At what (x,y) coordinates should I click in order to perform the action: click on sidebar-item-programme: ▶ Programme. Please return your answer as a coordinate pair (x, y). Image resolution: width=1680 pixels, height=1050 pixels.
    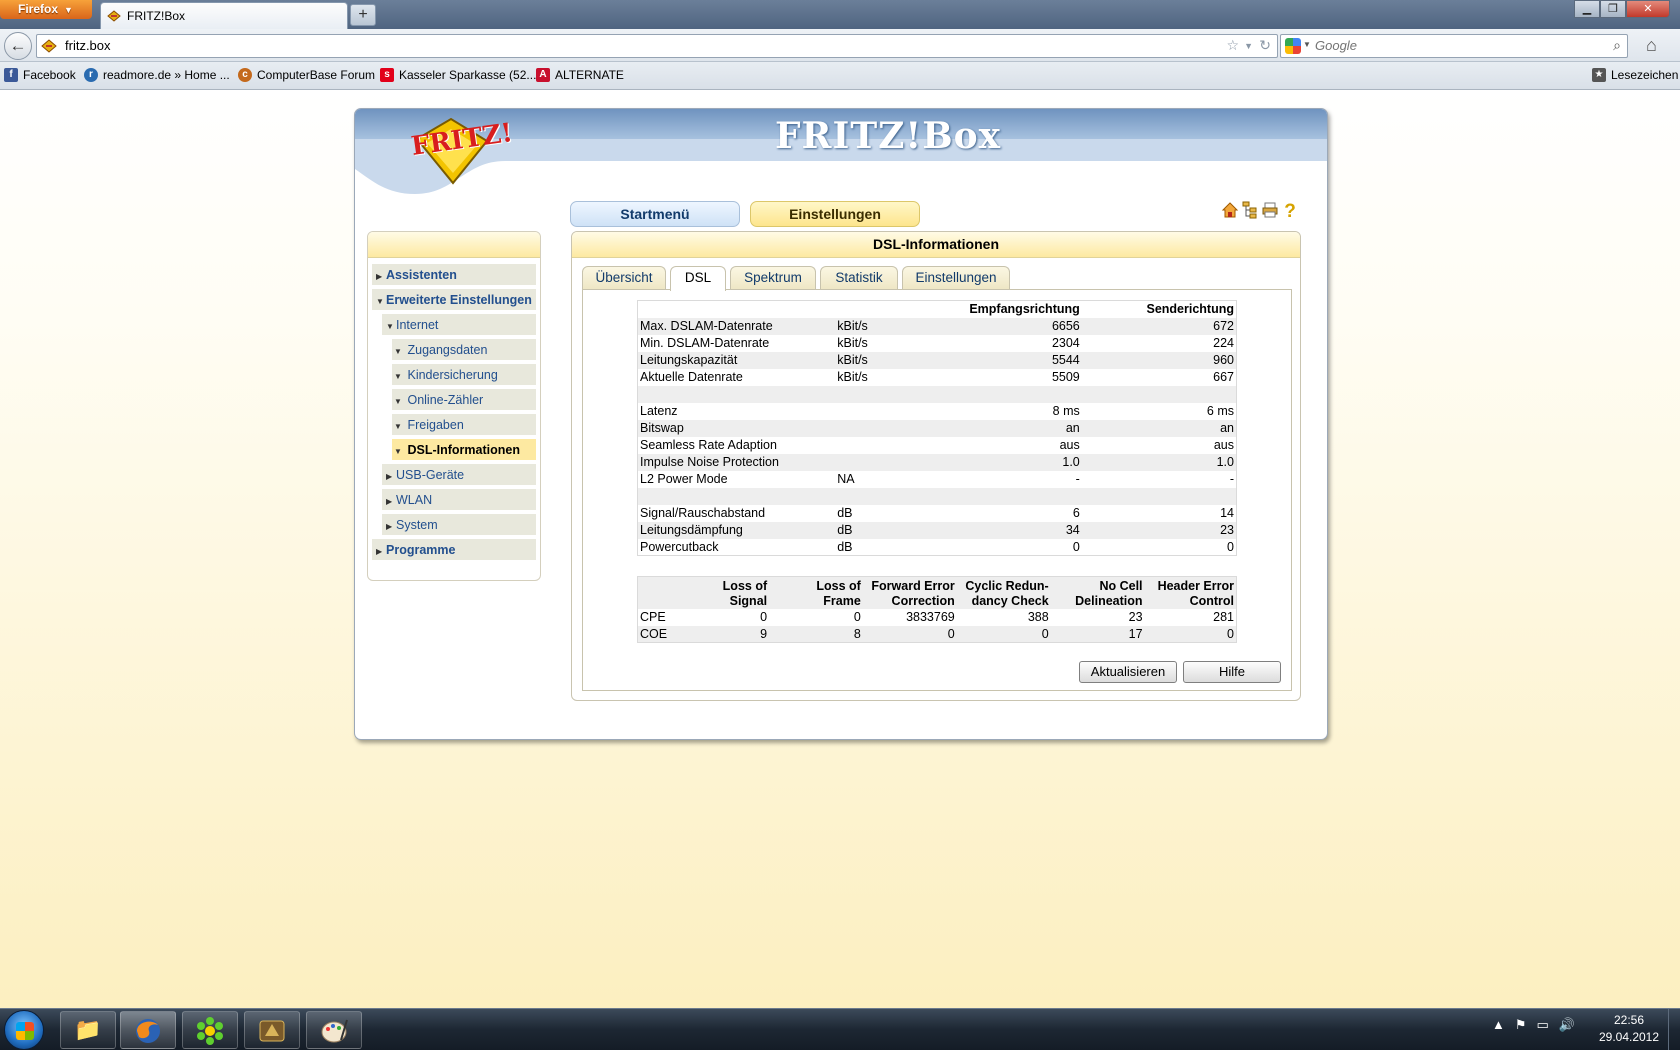
    Looking at the image, I should click on (454, 550).